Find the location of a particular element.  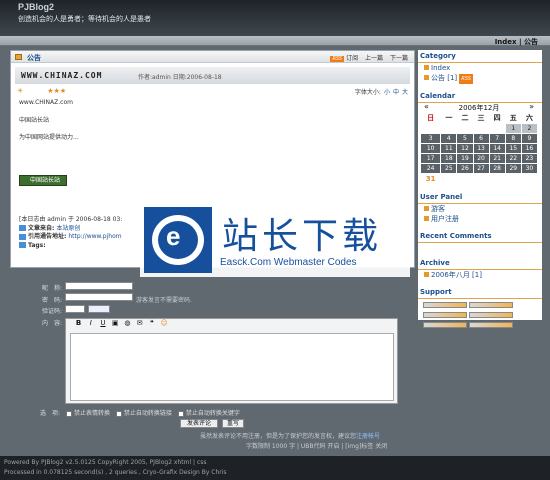

watermark-cn-text: 站长下载 is located at coordinates (302, 236).